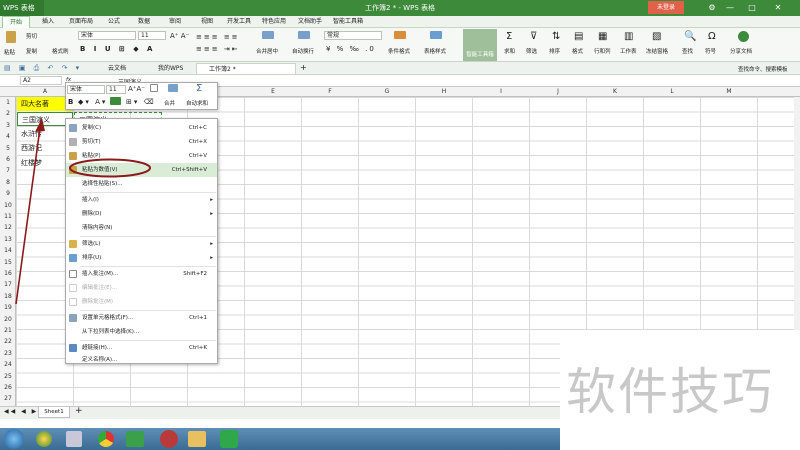  I want to click on taskbar-tool-icon, so click(74, 439).